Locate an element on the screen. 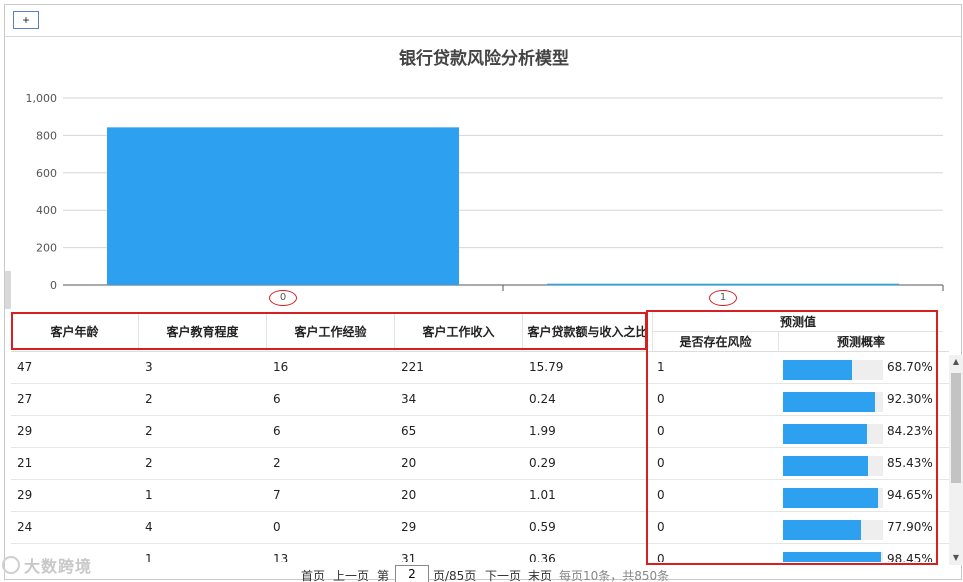  column-header-probability: 预测概率 is located at coordinates (861, 342).